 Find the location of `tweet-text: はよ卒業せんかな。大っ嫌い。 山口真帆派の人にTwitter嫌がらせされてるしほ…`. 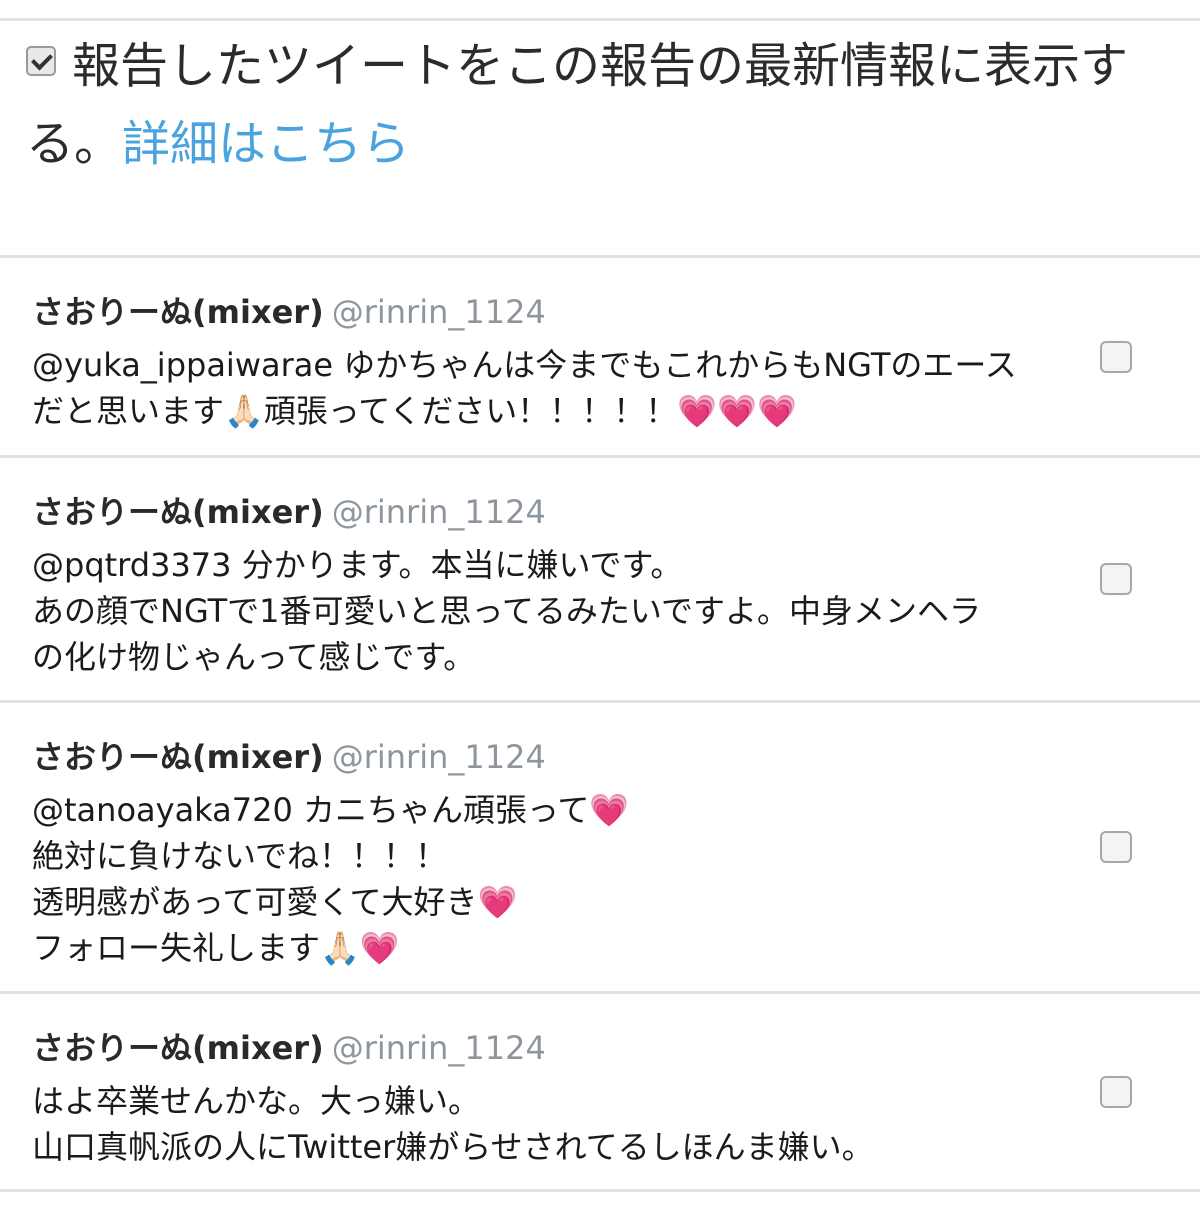

tweet-text: はよ卒業せんかな。大っ嫌い。 山口真帆派の人にTwitter嫌がらせされてるしほ… is located at coordinates (453, 1124).